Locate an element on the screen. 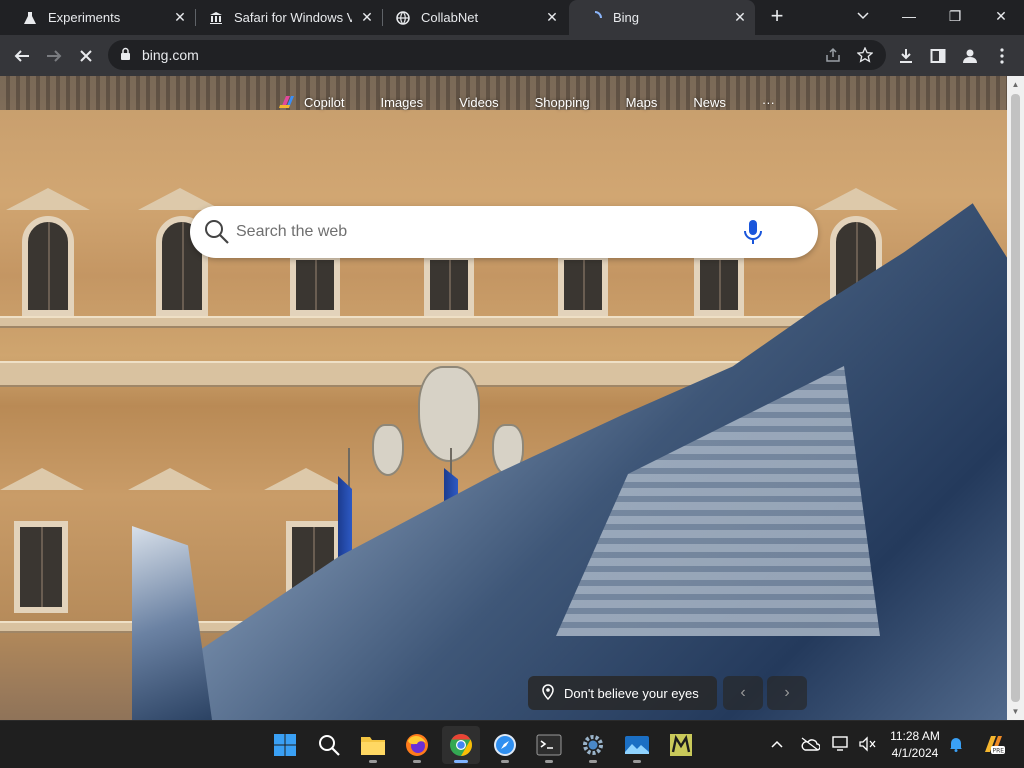 This screenshot has height=768, width=1024. windows-taskbar: 11:28 AM 4/1/2024 PRE is located at coordinates (512, 744).